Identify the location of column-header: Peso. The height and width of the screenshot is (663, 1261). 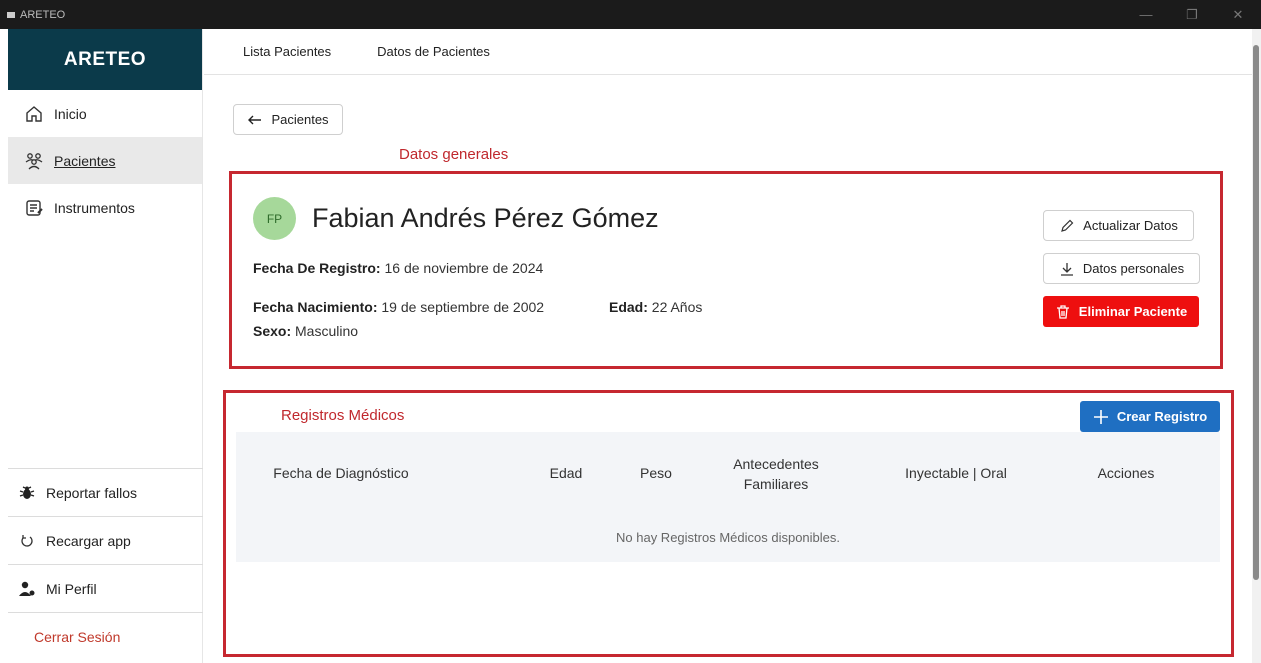
(656, 473).